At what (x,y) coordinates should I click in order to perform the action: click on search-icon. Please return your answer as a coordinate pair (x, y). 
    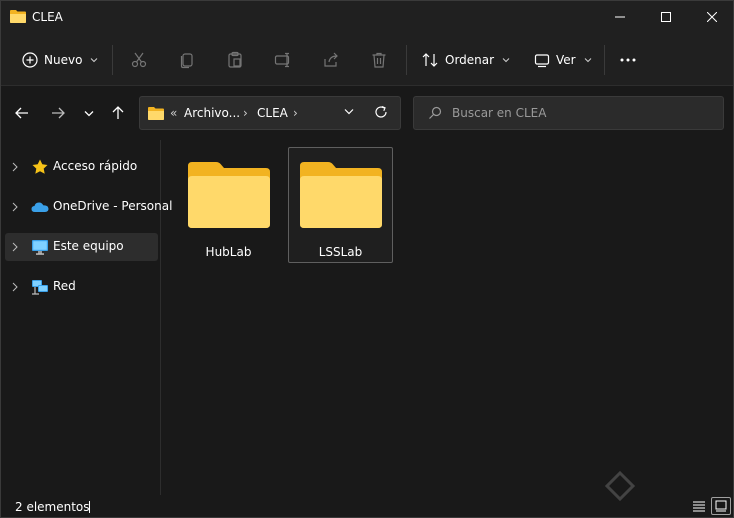
    Looking at the image, I should click on (435, 112).